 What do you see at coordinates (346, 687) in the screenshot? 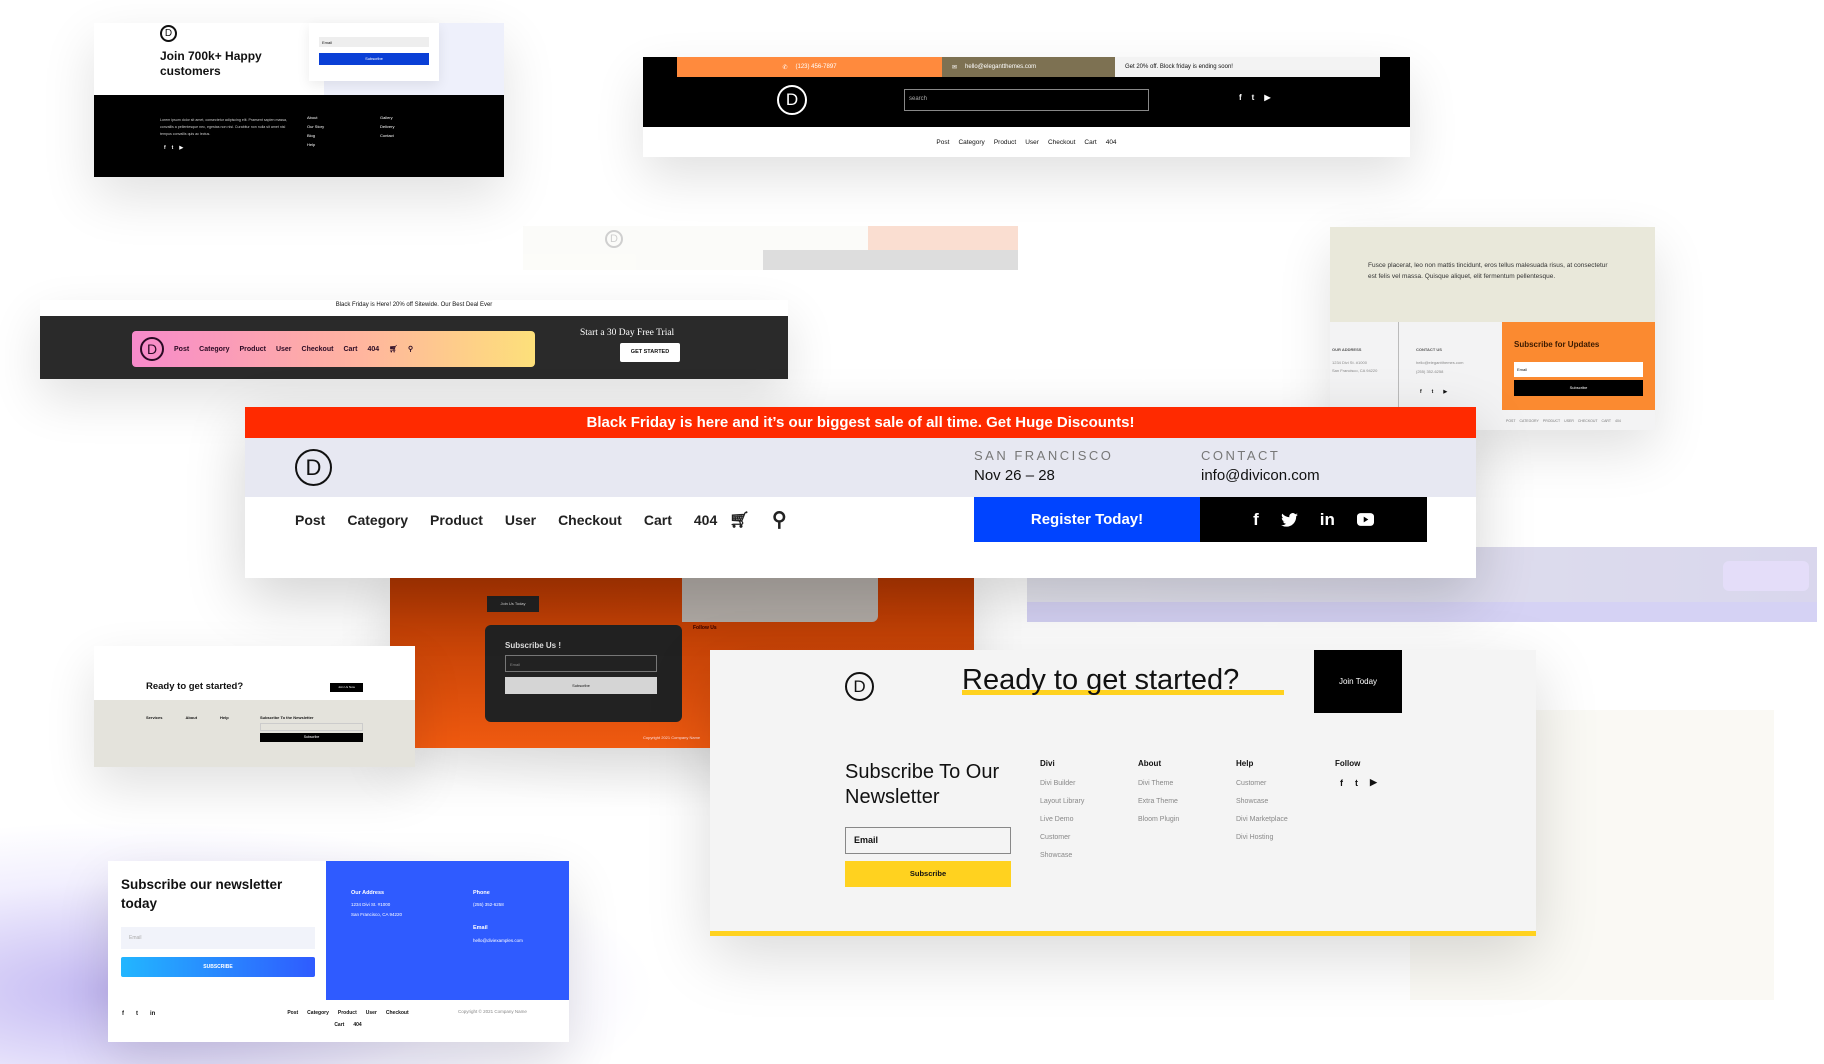
I see `join-button: Join Us Now` at bounding box center [346, 687].